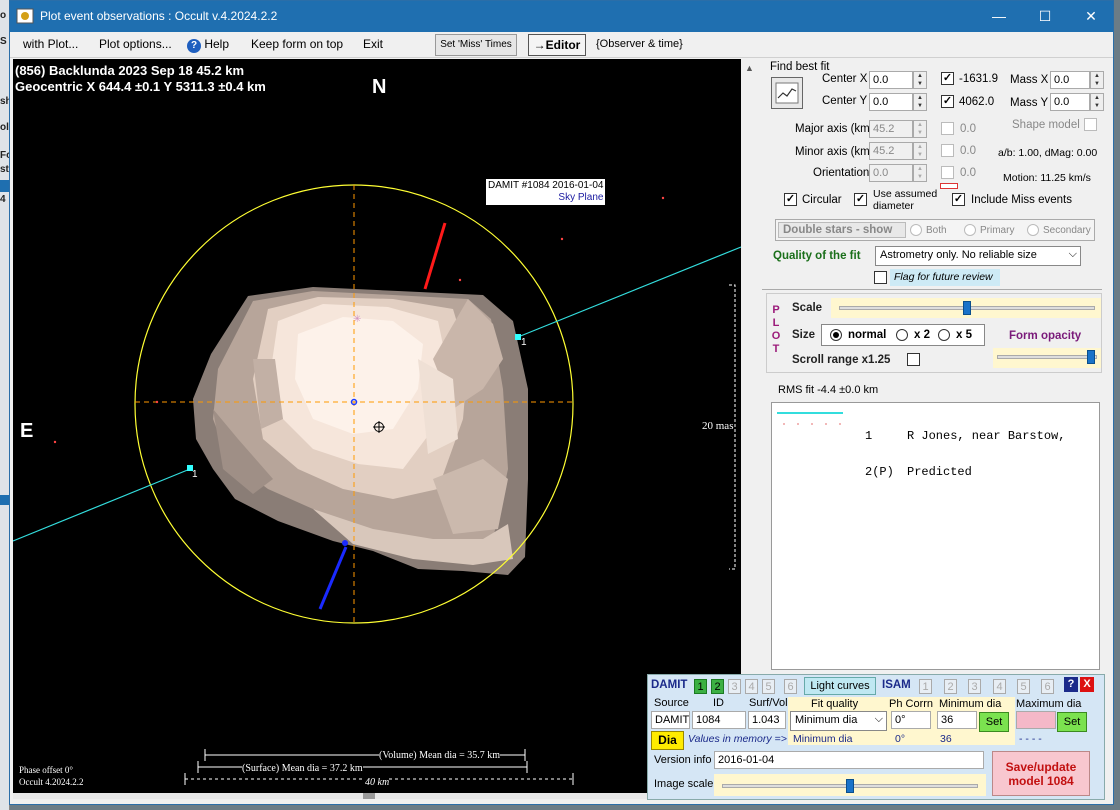  Describe the element at coordinates (916, 230) in the screenshot. I see `both-radio` at that location.